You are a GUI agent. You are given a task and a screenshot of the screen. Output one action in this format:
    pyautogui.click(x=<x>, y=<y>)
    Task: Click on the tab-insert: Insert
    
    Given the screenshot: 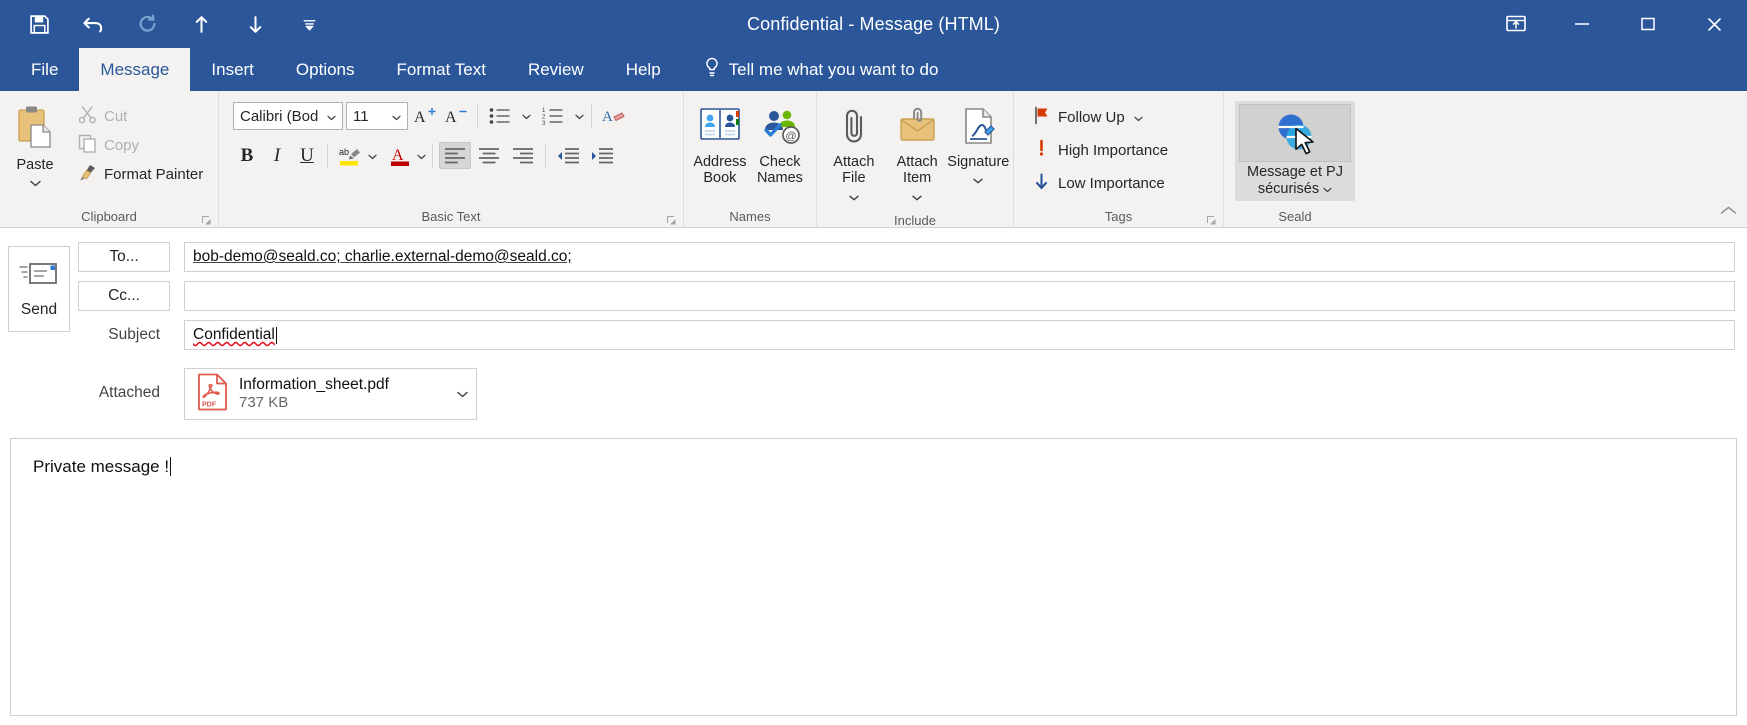 What is the action you would take?
    pyautogui.click(x=232, y=69)
    